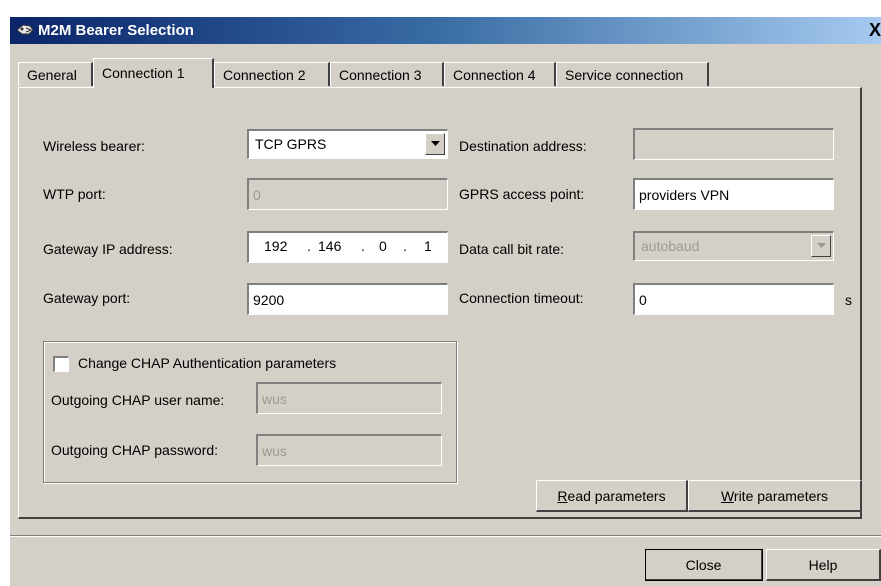 The width and height of the screenshot is (881, 586). What do you see at coordinates (25, 29) in the screenshot?
I see `app-icon` at bounding box center [25, 29].